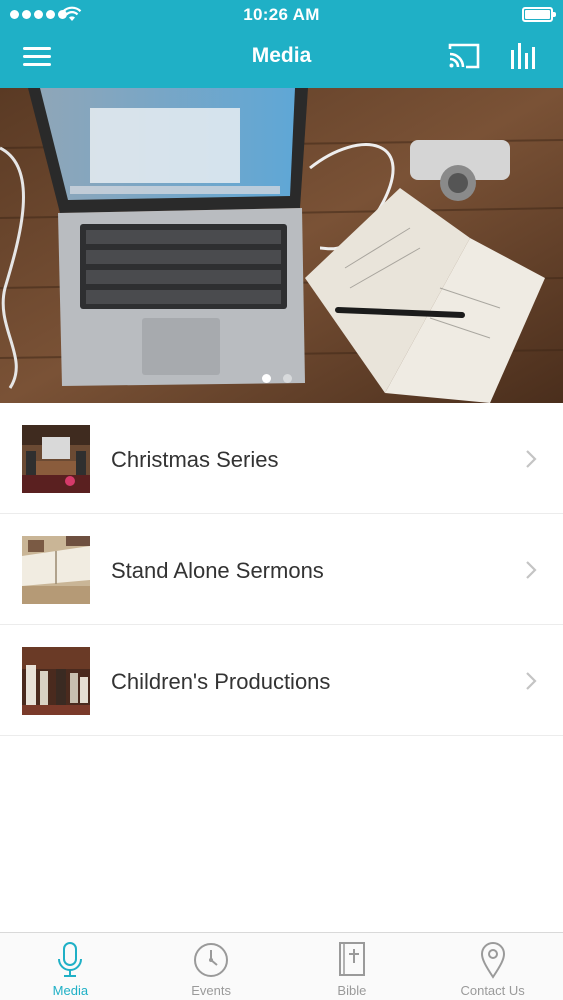  I want to click on status-time: 10:26 AM, so click(281, 14).